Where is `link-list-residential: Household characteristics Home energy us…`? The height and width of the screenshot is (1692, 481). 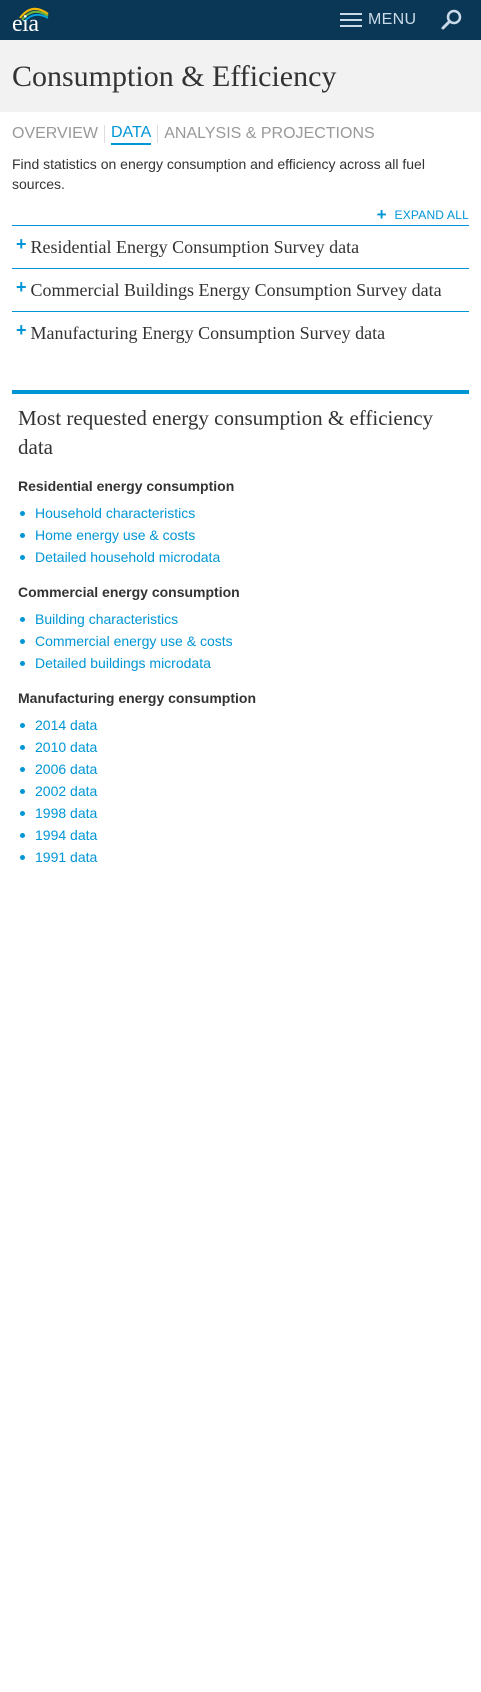 link-list-residential: Household characteristics Home energy us… is located at coordinates (240, 535).